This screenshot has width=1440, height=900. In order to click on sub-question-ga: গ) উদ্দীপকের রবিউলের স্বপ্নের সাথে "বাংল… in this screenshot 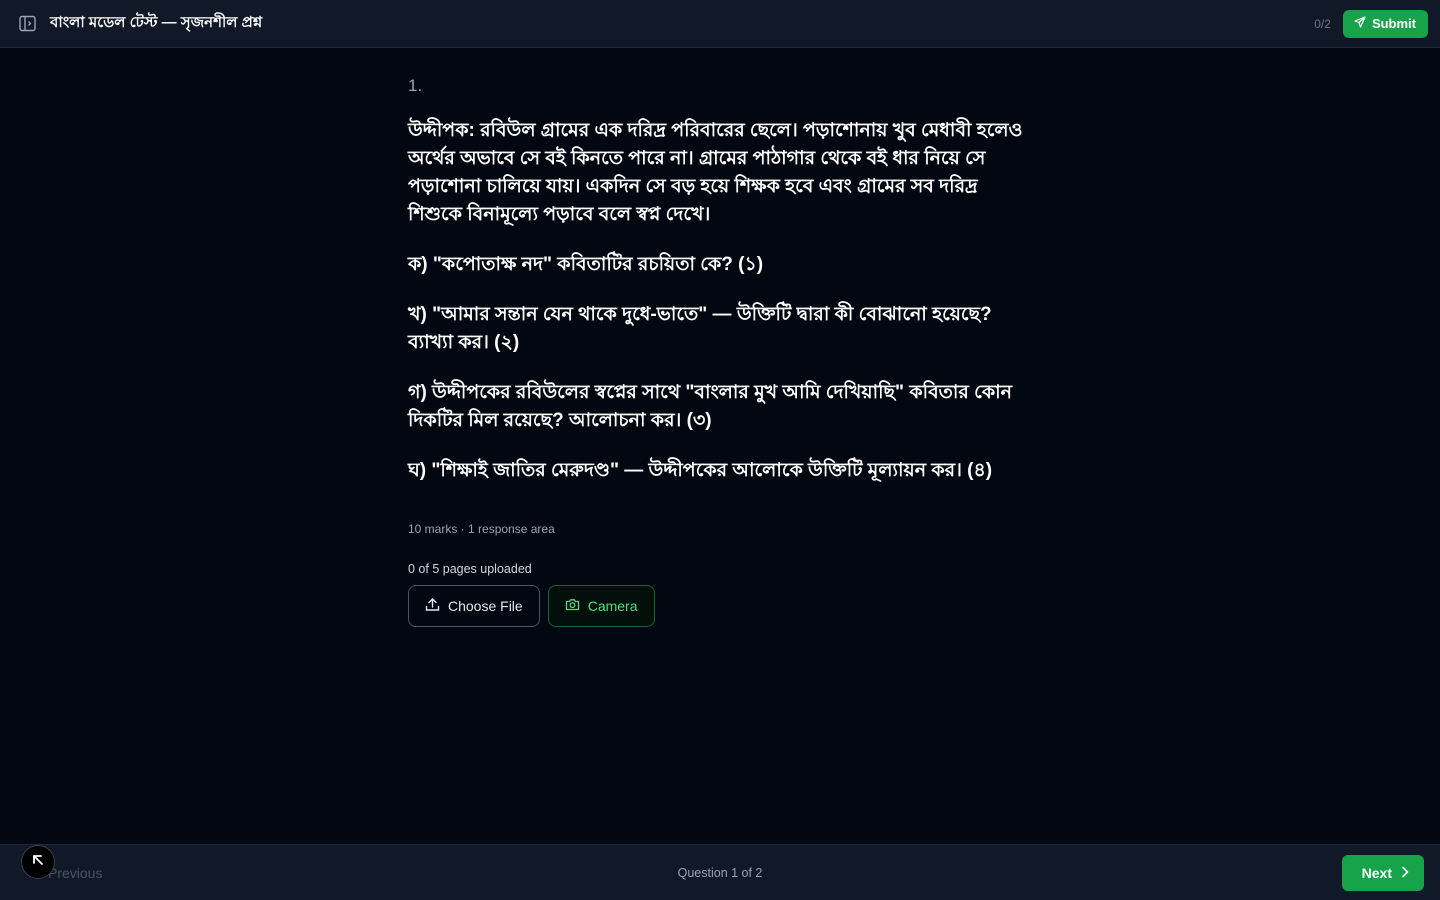, I will do `click(710, 406)`.